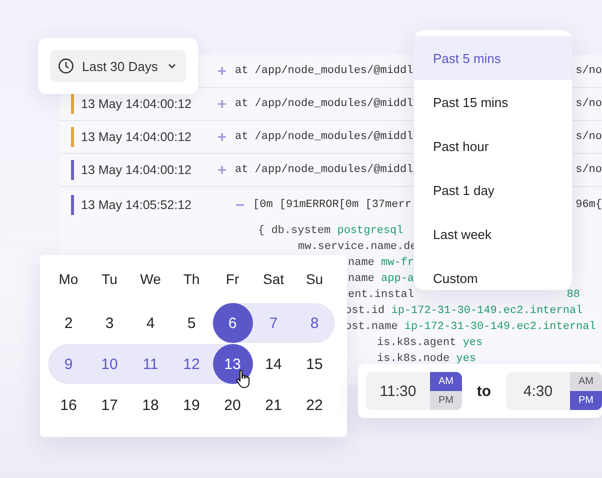  Describe the element at coordinates (110, 323) in the screenshot. I see `calendar-day: 3` at that location.